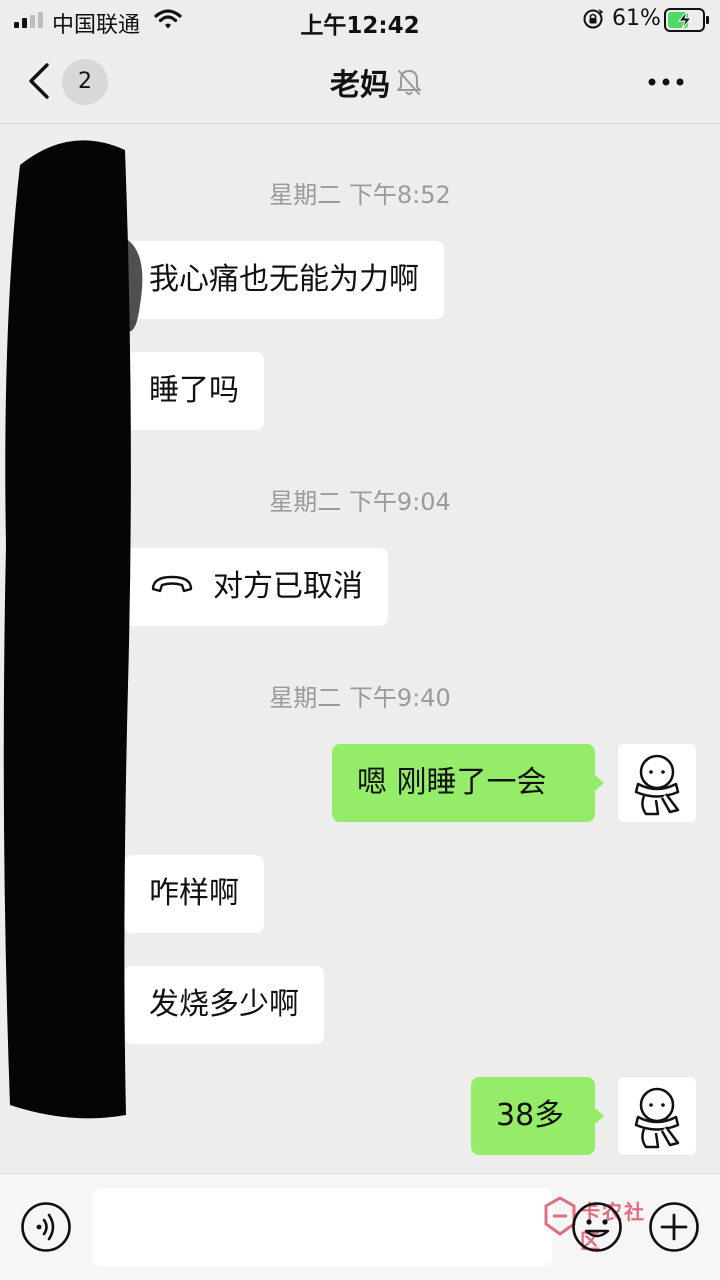  I want to click on input-bar: 卡农社区, so click(360, 1226).